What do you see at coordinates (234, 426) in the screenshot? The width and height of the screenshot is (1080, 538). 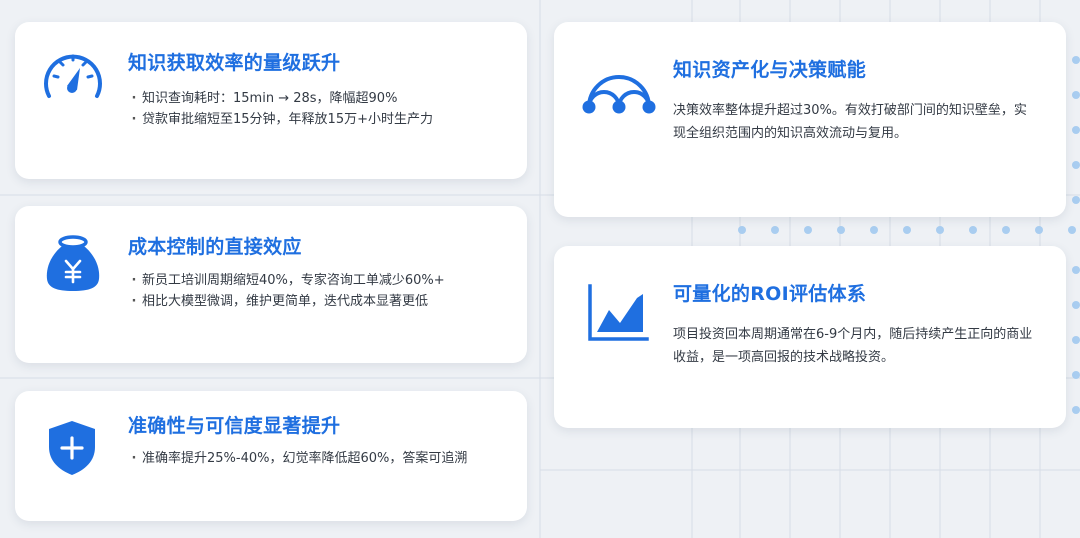 I see `card-title: 准确性与可信度显著提升` at bounding box center [234, 426].